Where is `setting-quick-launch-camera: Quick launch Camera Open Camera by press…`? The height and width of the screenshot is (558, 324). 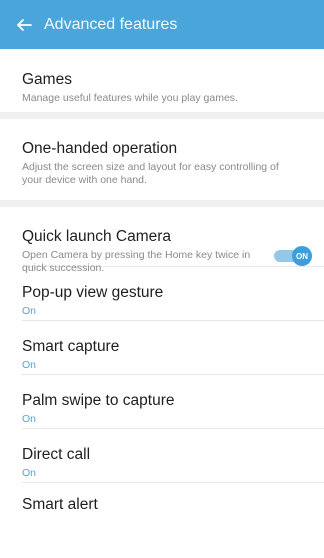
setting-quick-launch-camera: Quick launch Camera Open Camera by press… is located at coordinates (162, 240).